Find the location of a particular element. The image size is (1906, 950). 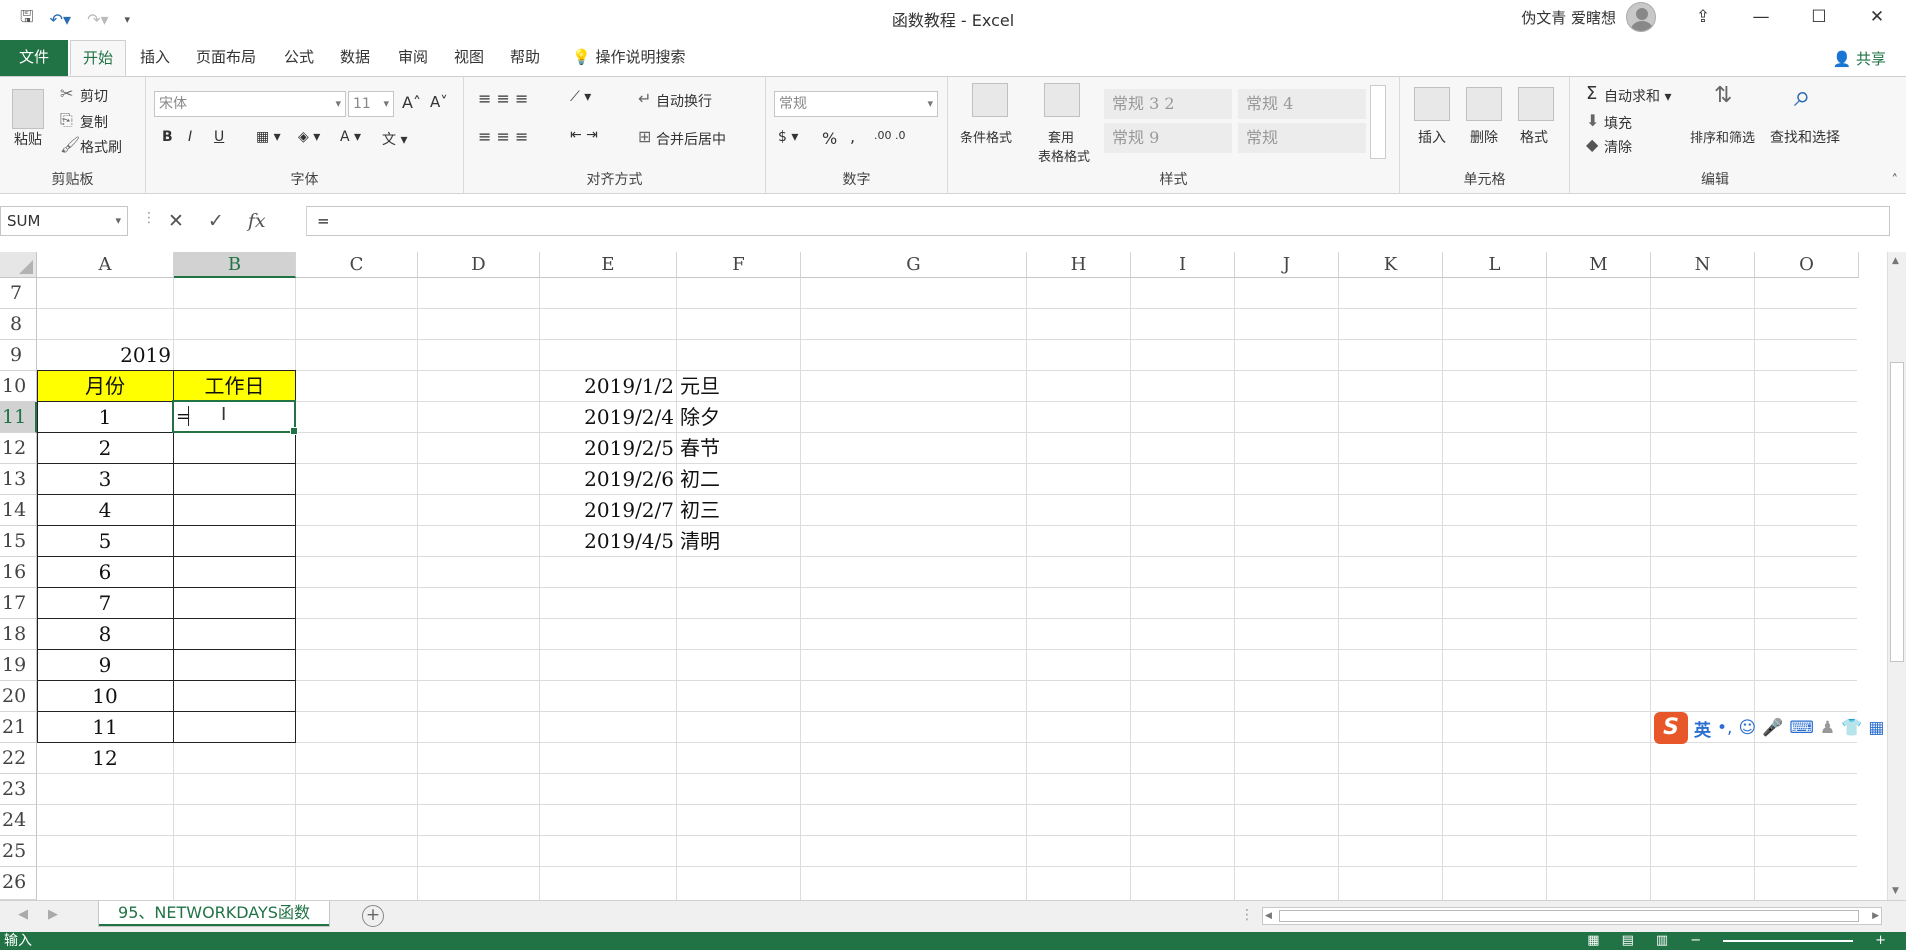

row-header-15: 15 is located at coordinates (18, 541).